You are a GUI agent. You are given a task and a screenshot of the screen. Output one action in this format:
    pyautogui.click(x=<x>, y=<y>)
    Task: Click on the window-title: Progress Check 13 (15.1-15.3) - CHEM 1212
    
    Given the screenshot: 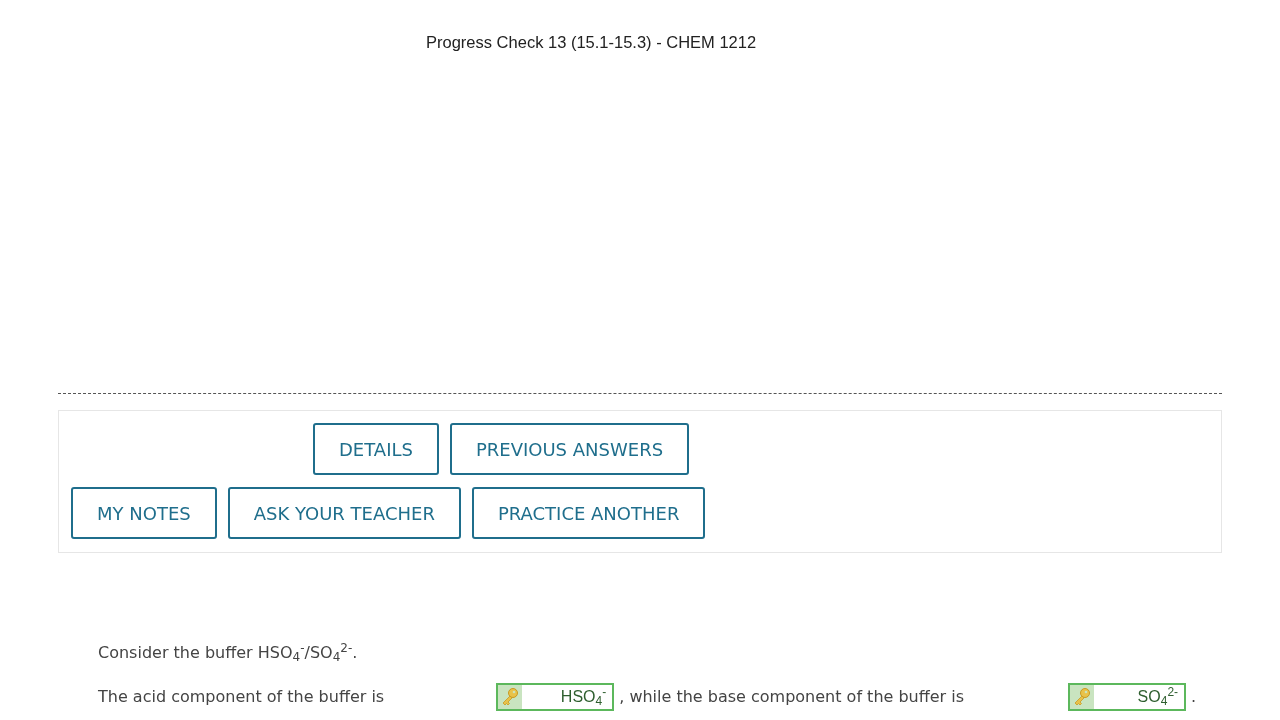 What is the action you would take?
    pyautogui.click(x=591, y=42)
    